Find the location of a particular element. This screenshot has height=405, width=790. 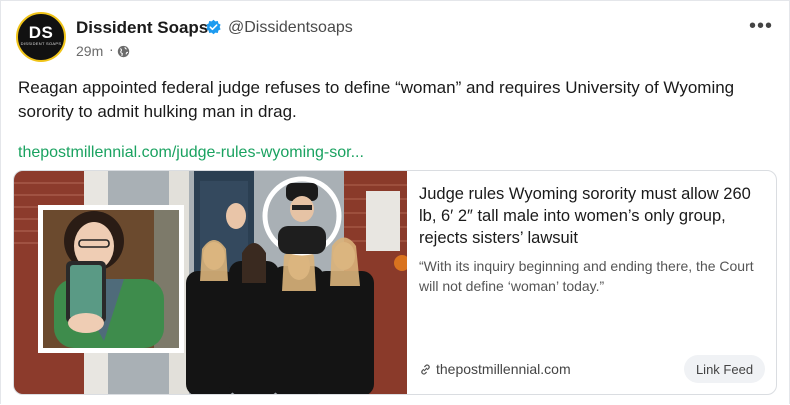

link-icon is located at coordinates (425, 369).